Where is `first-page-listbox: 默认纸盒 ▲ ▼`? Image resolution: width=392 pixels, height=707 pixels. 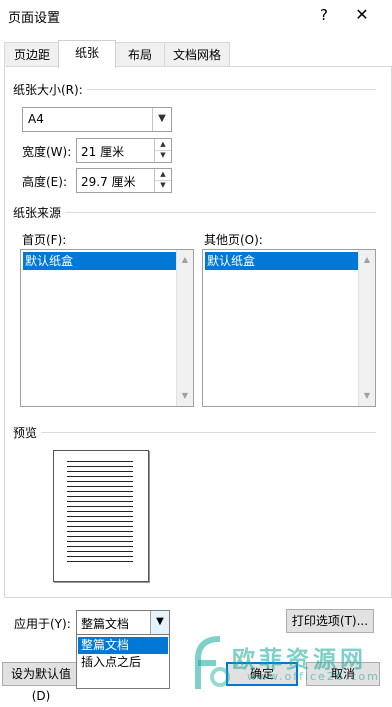
first-page-listbox: 默认纸盒 ▲ ▼ is located at coordinates (107, 328).